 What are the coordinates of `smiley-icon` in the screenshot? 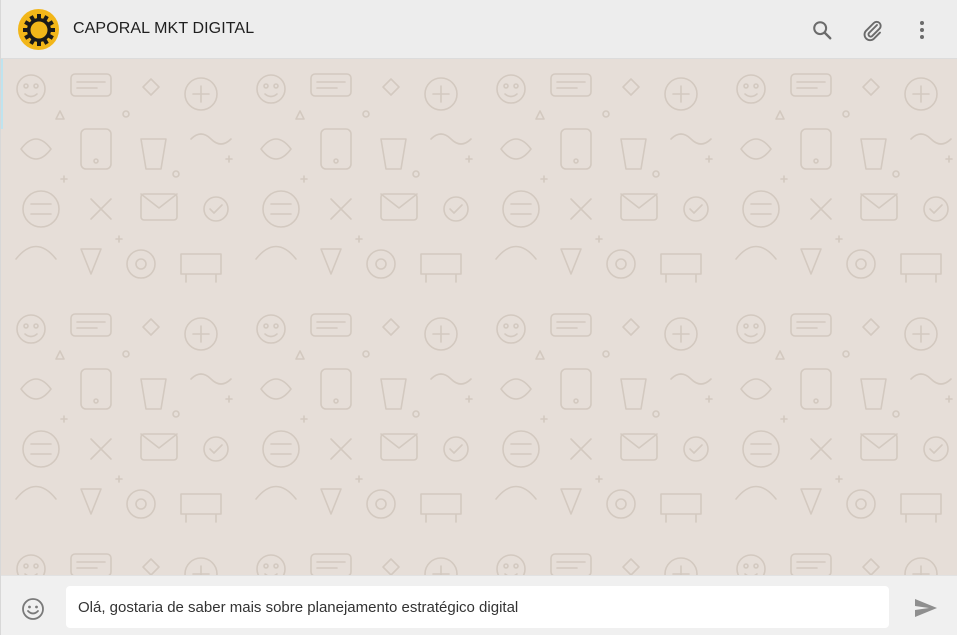 It's located at (33, 609).